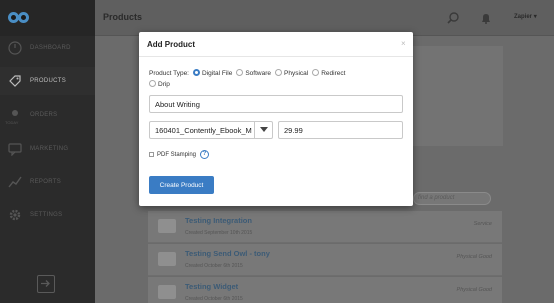 Image resolution: width=554 pixels, height=303 pixels. I want to click on product-name: Testing Send Owl - tony, so click(227, 253).